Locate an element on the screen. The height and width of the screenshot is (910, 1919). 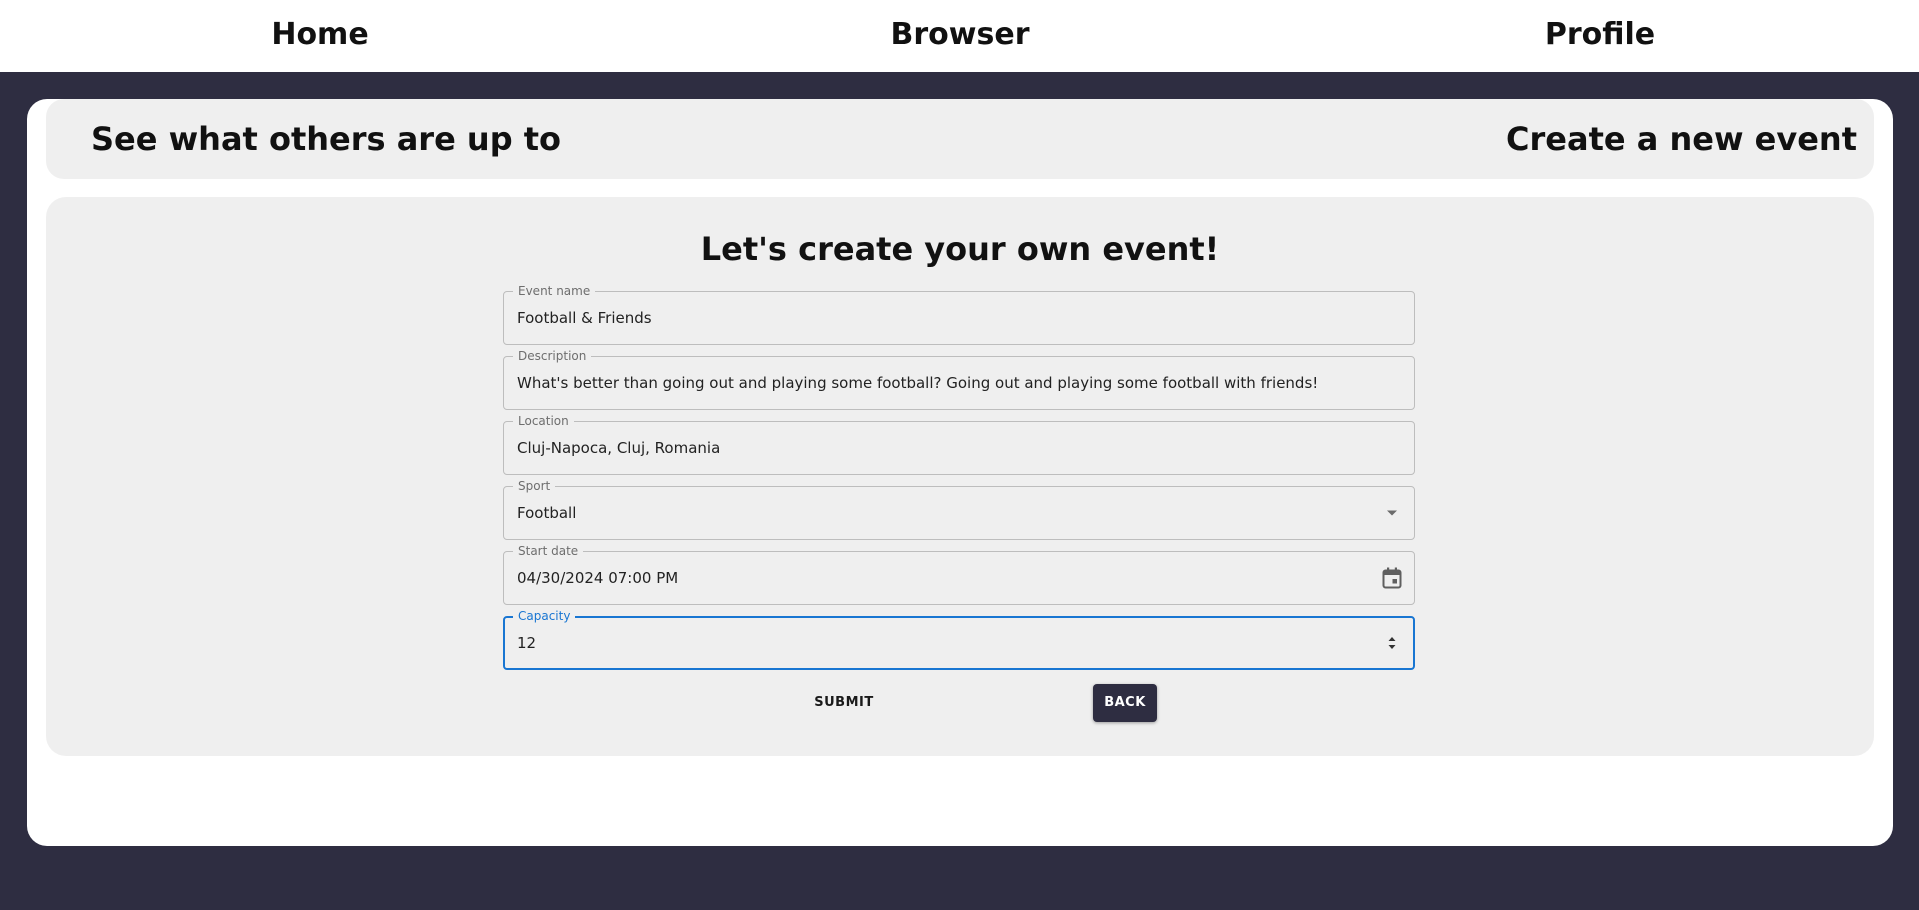
top-navbar: Home Browser Profile is located at coordinates (959, 36).